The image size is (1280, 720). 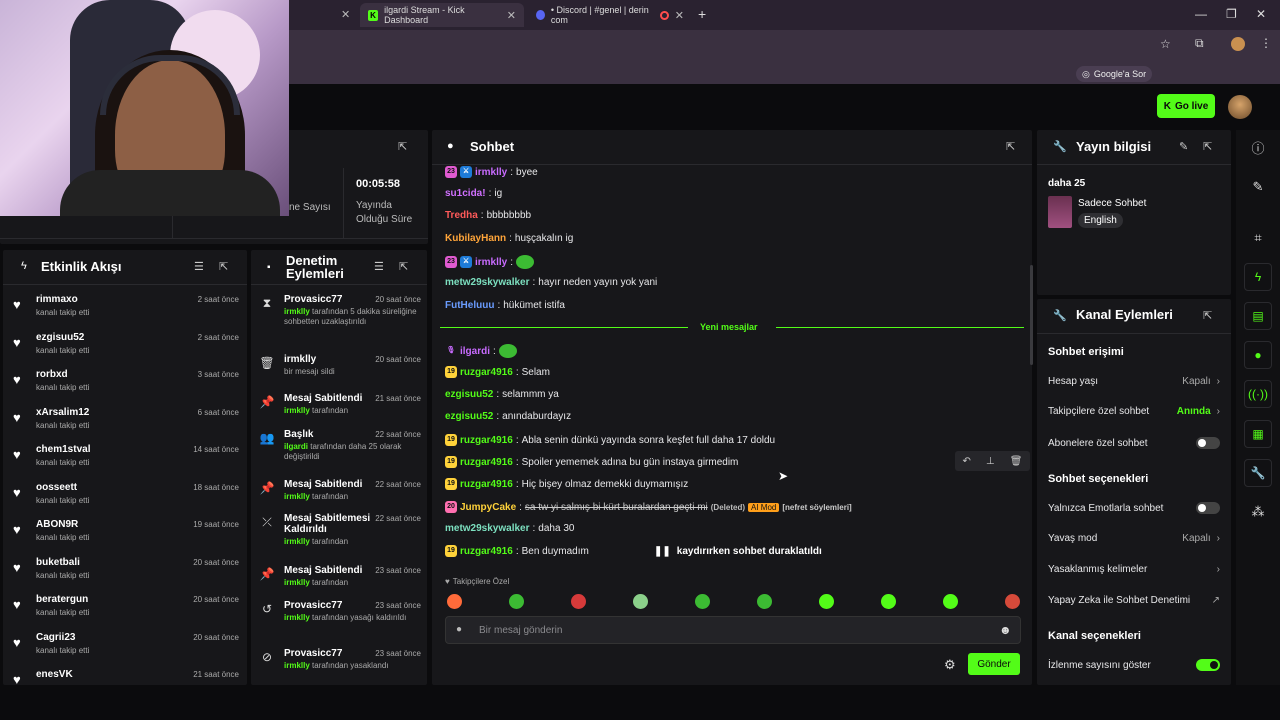 I want to click on bolt-icon: ϟ, so click(x=1258, y=277).